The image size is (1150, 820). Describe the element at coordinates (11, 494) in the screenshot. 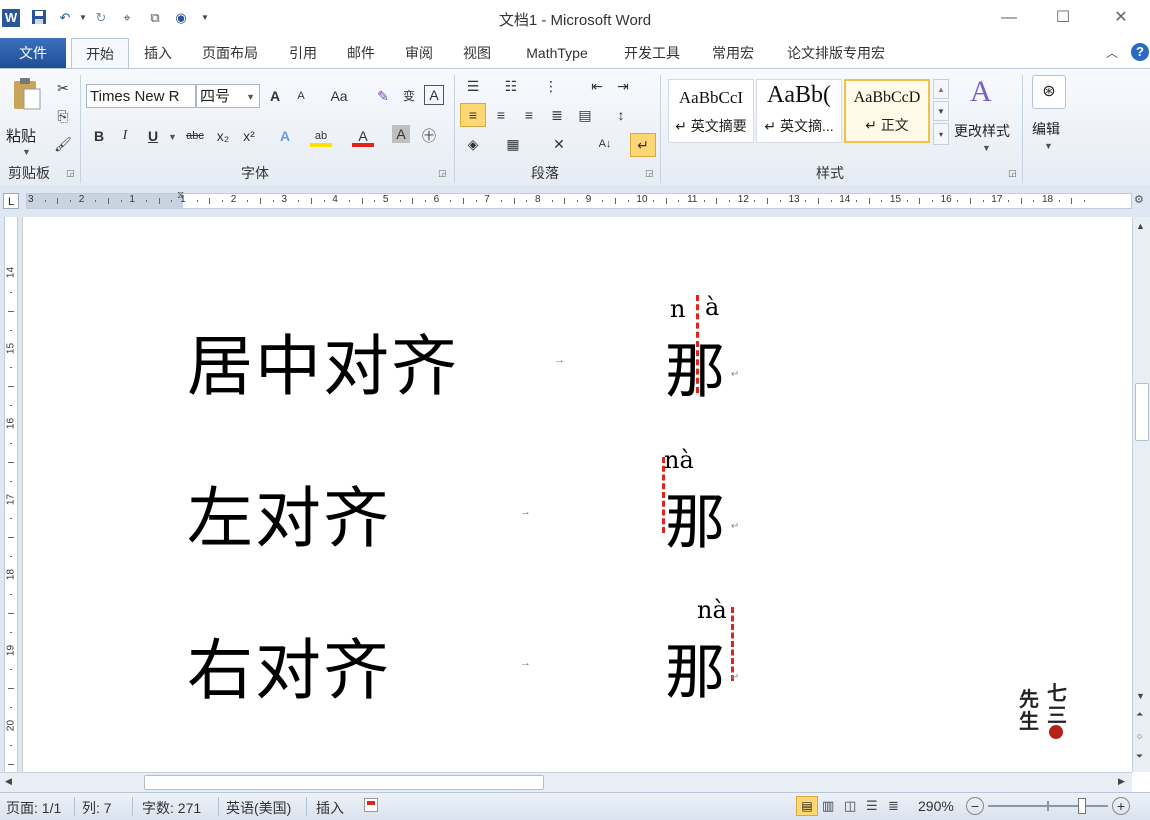

I see `vertical-ruler: 14 15 16 17 18 19 20` at that location.